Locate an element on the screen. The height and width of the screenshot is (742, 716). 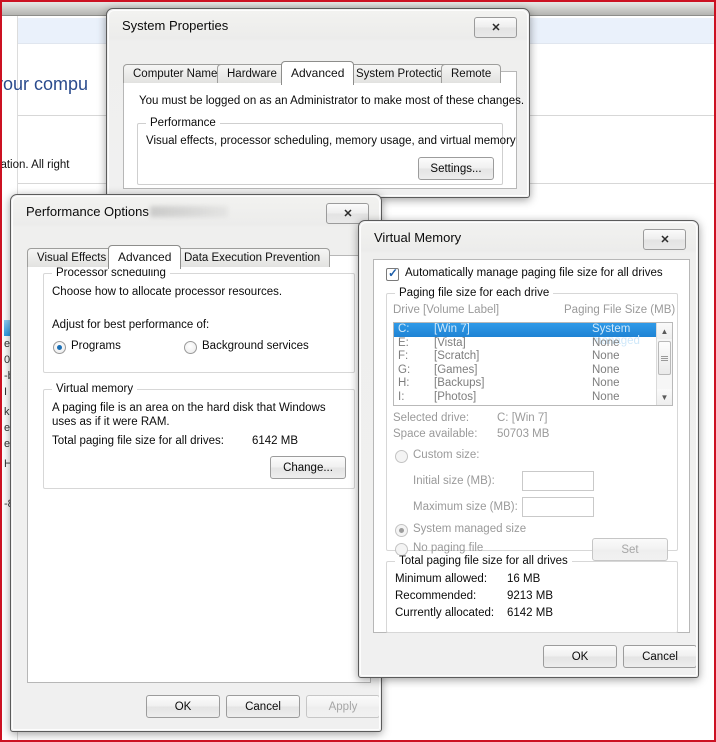
drive-list-item: F: [Scratch] None is located at coordinates (533, 357).